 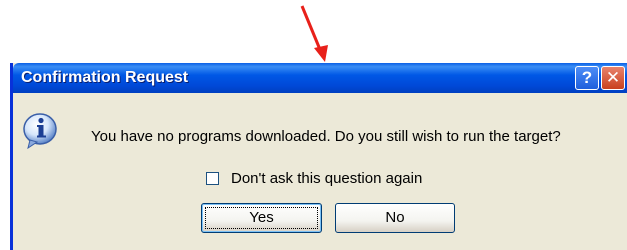 What do you see at coordinates (105, 77) in the screenshot?
I see `dialog-title: Confirmation Request` at bounding box center [105, 77].